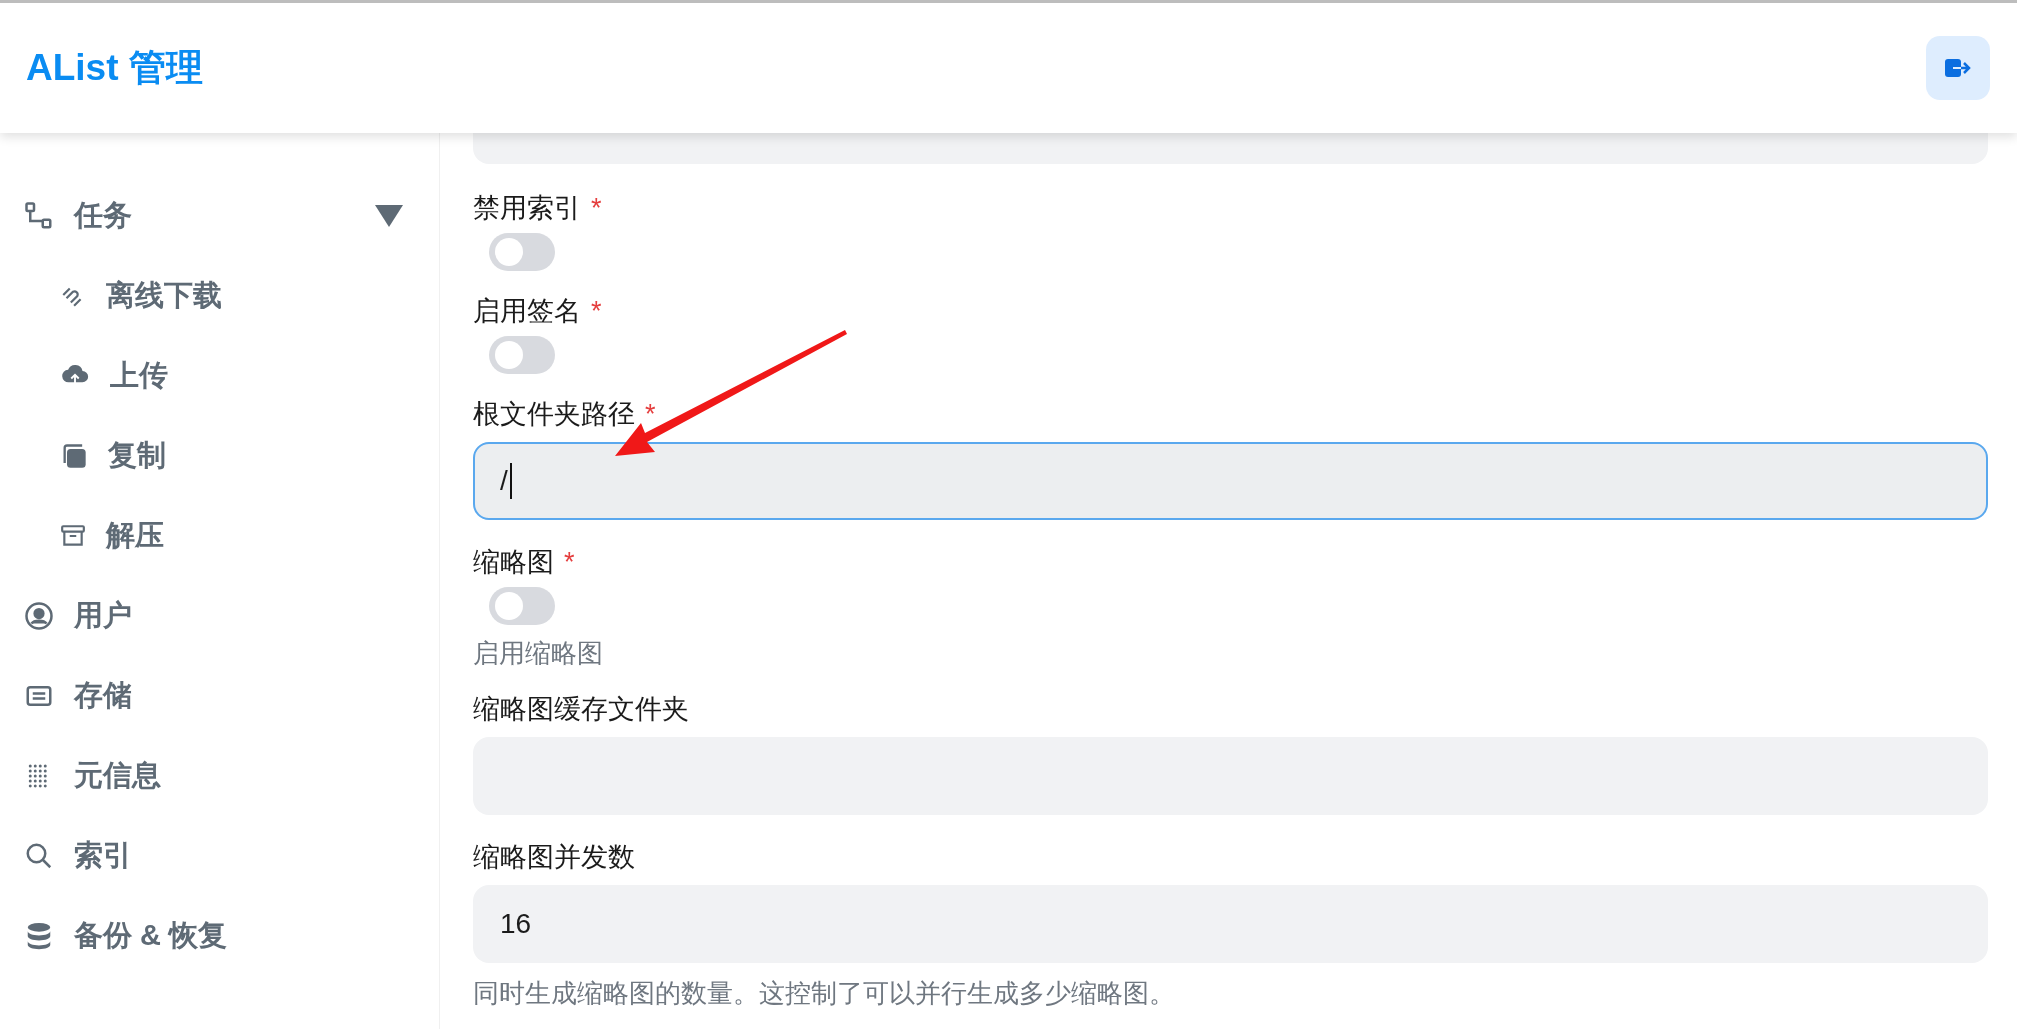 The image size is (2017, 1029). I want to click on search-icon, so click(39, 856).